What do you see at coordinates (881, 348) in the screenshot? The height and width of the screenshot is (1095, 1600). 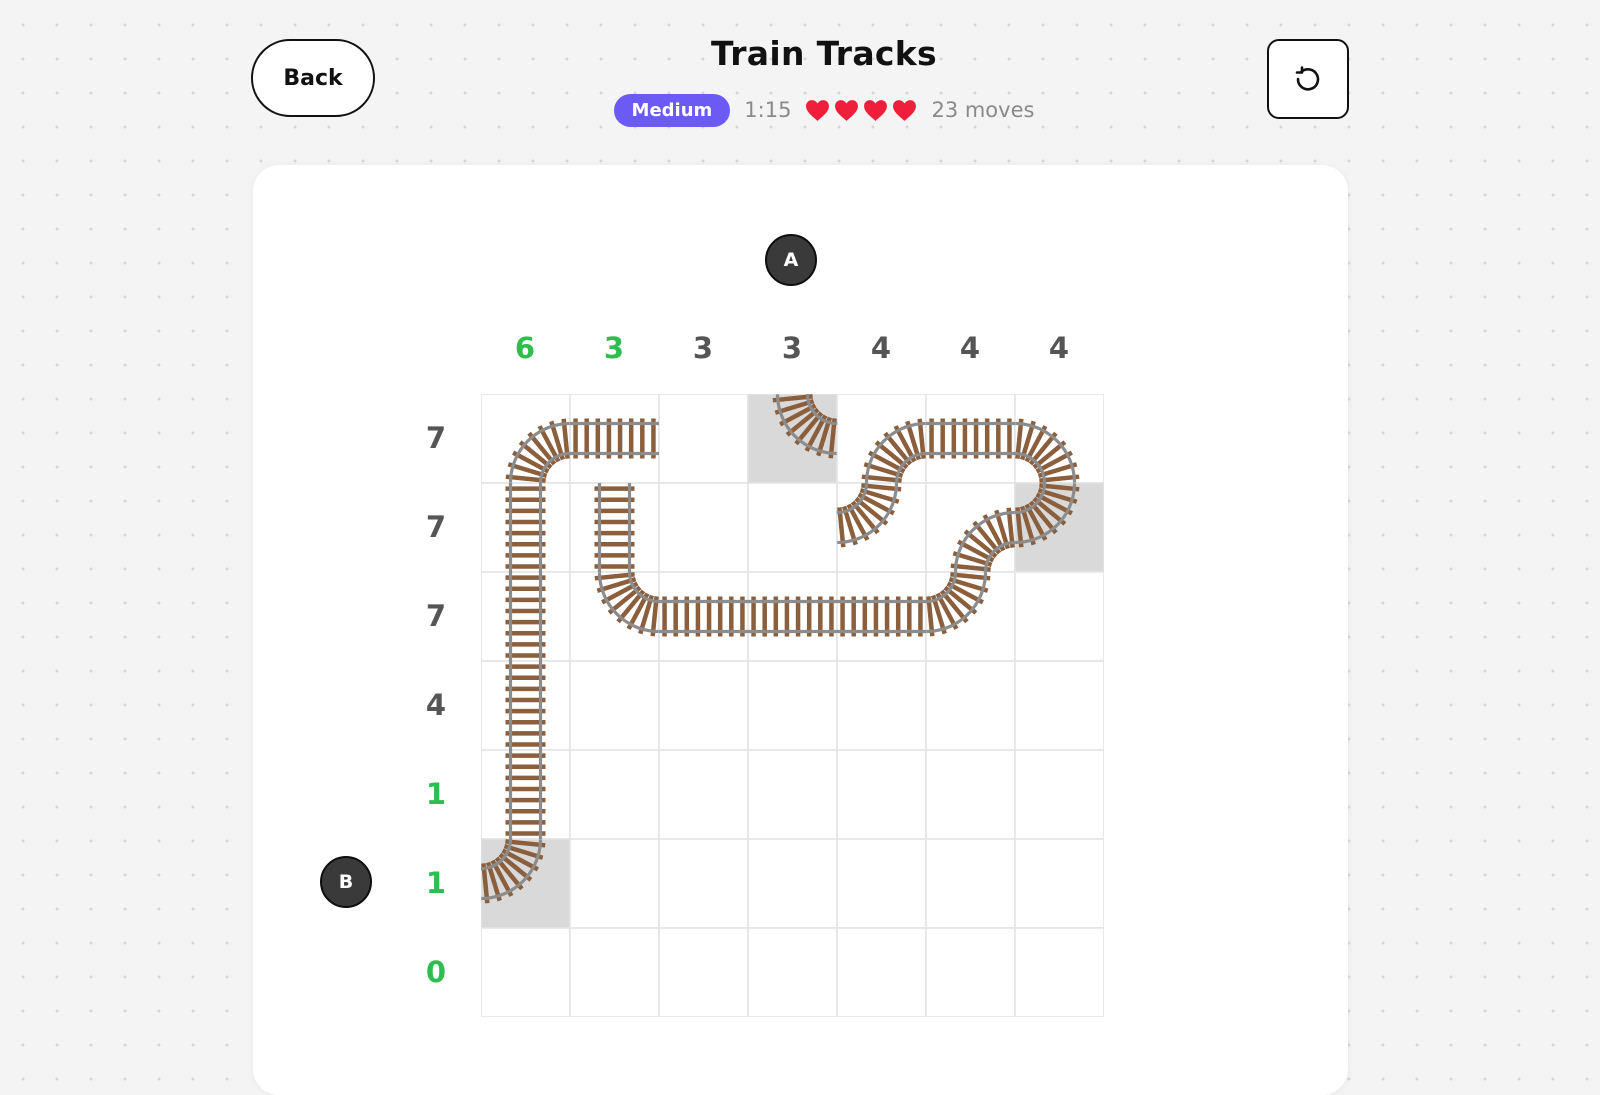 I see `column-clue-5: 4` at bounding box center [881, 348].